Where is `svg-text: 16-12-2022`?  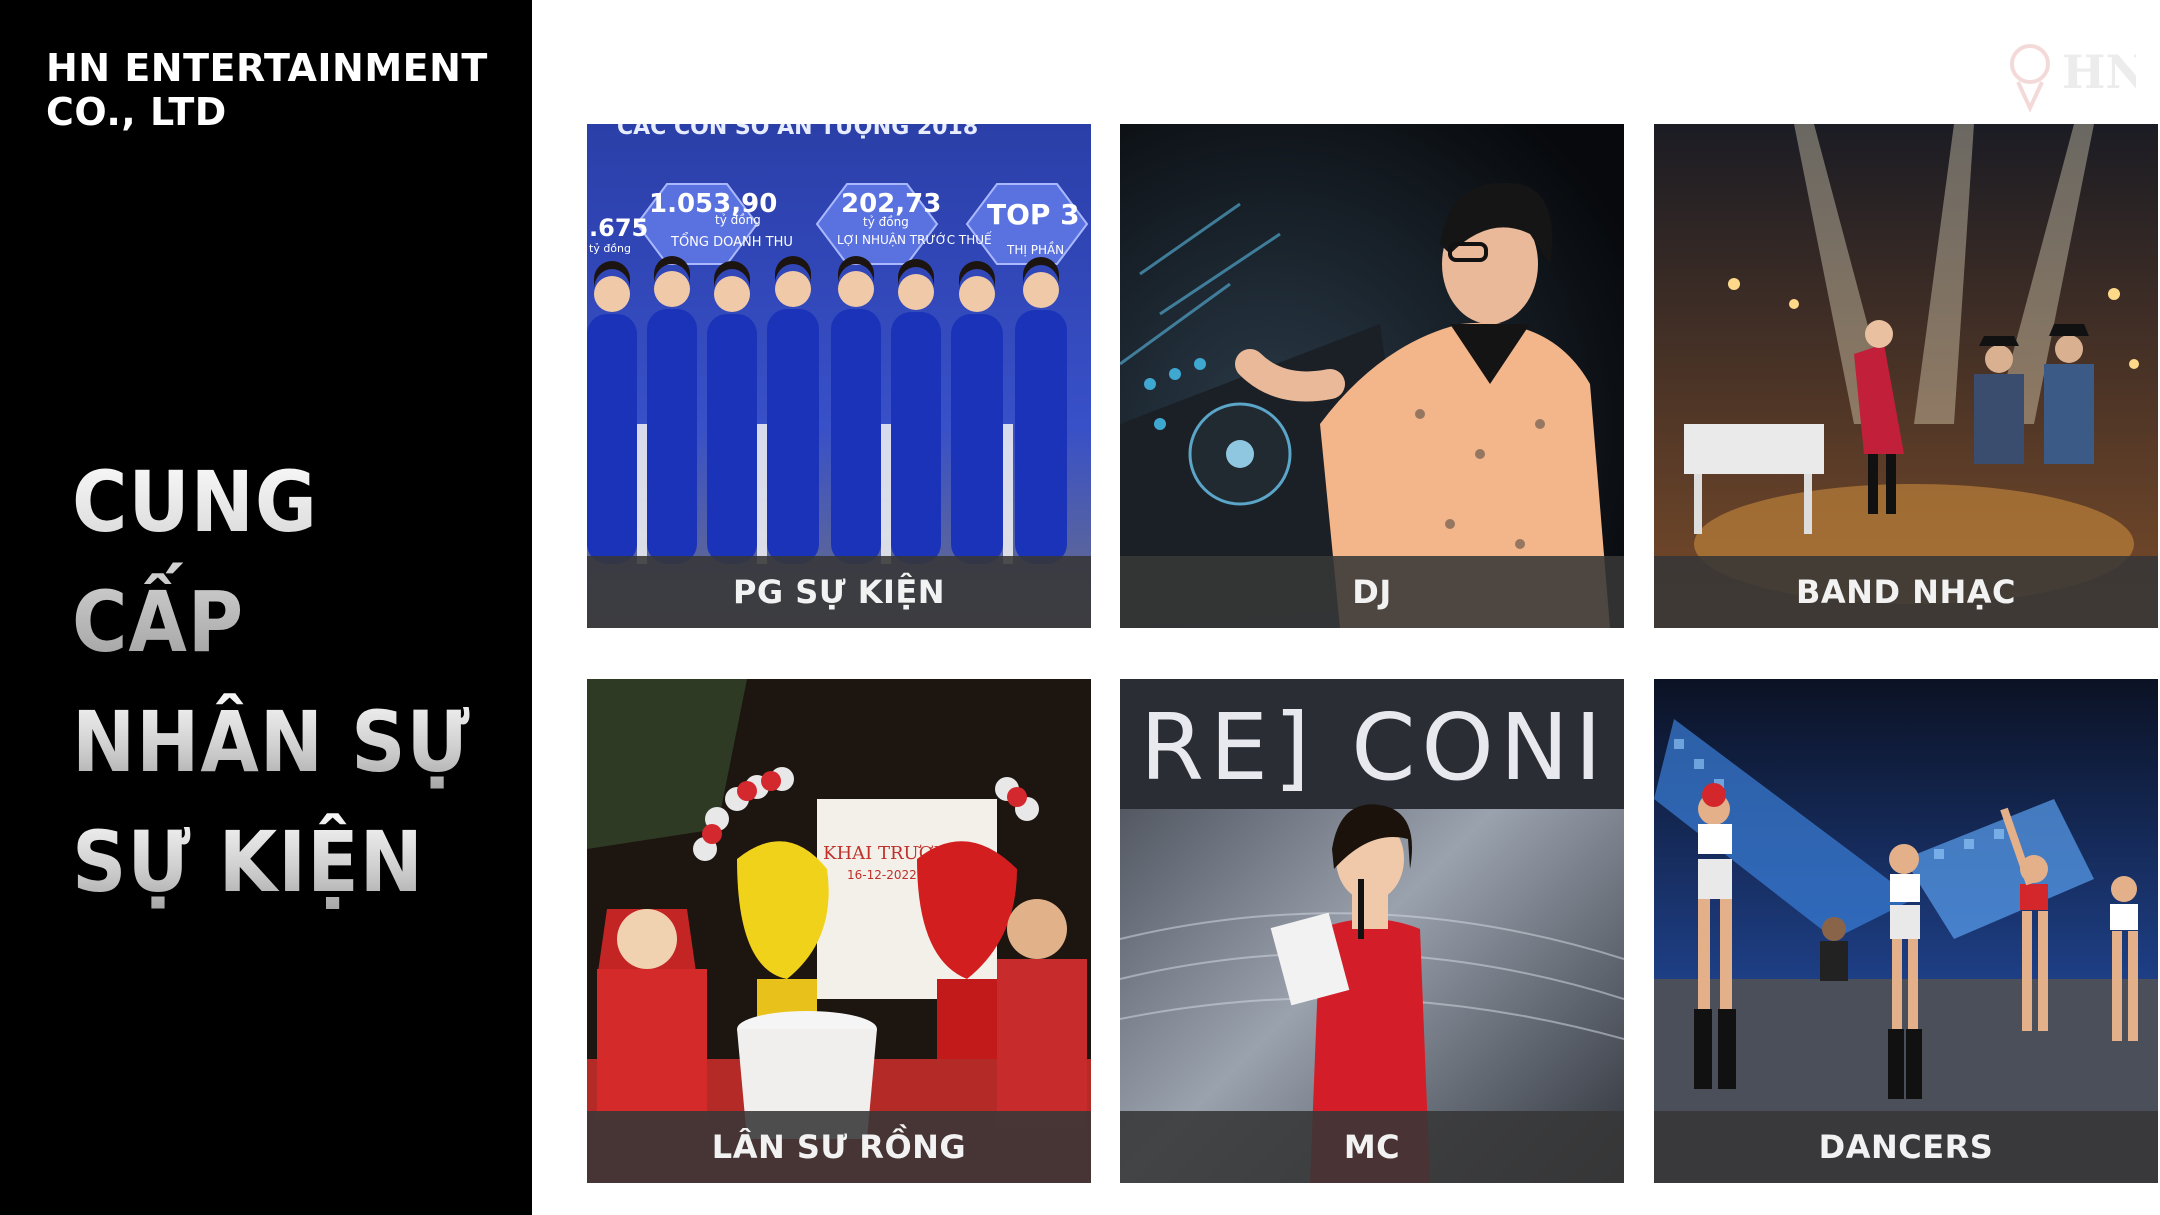
svg-text: 16-12-2022 is located at coordinates (882, 875).